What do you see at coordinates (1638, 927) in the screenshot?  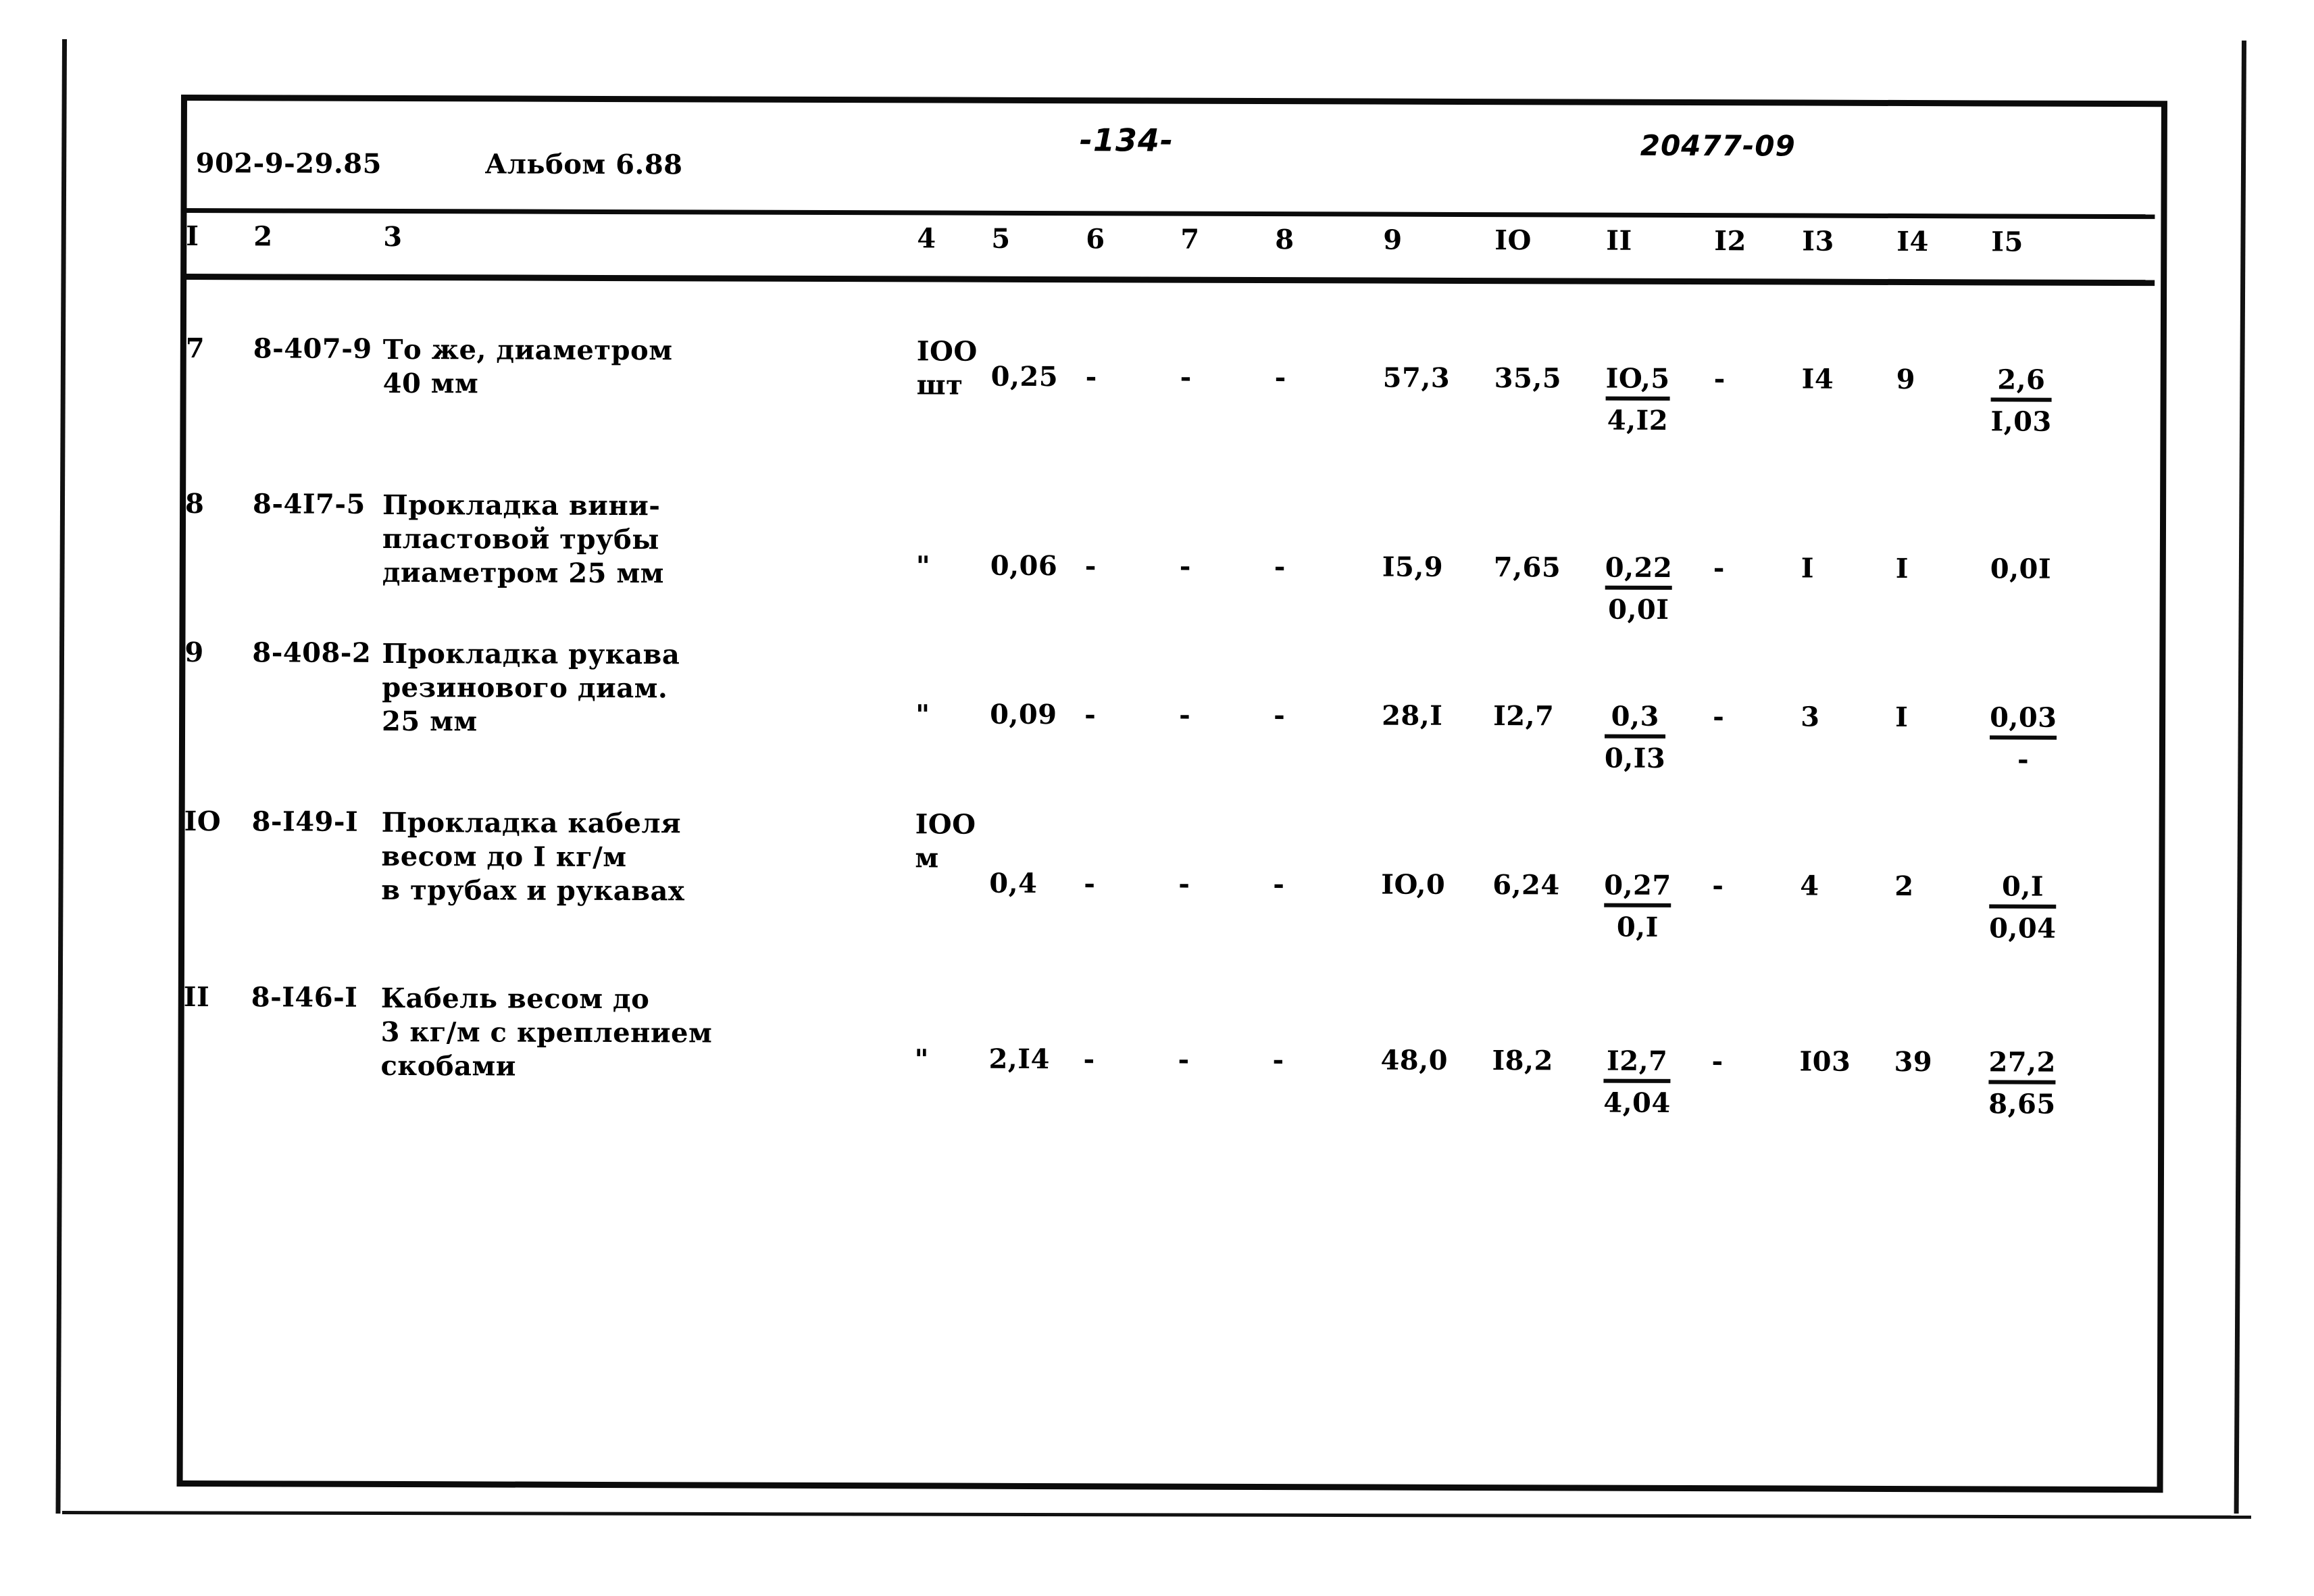 I see `value-col-11-denominator: 0,I` at bounding box center [1638, 927].